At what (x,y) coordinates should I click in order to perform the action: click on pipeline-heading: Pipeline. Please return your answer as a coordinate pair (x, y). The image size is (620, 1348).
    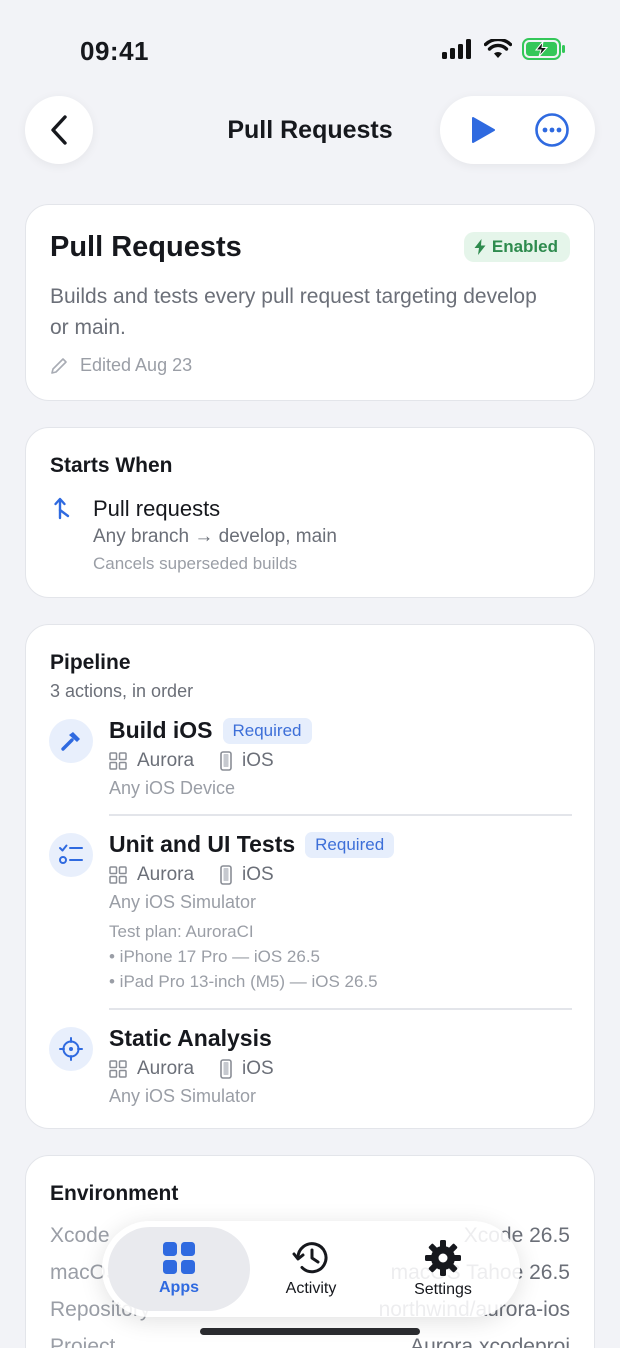
    Looking at the image, I should click on (90, 662).